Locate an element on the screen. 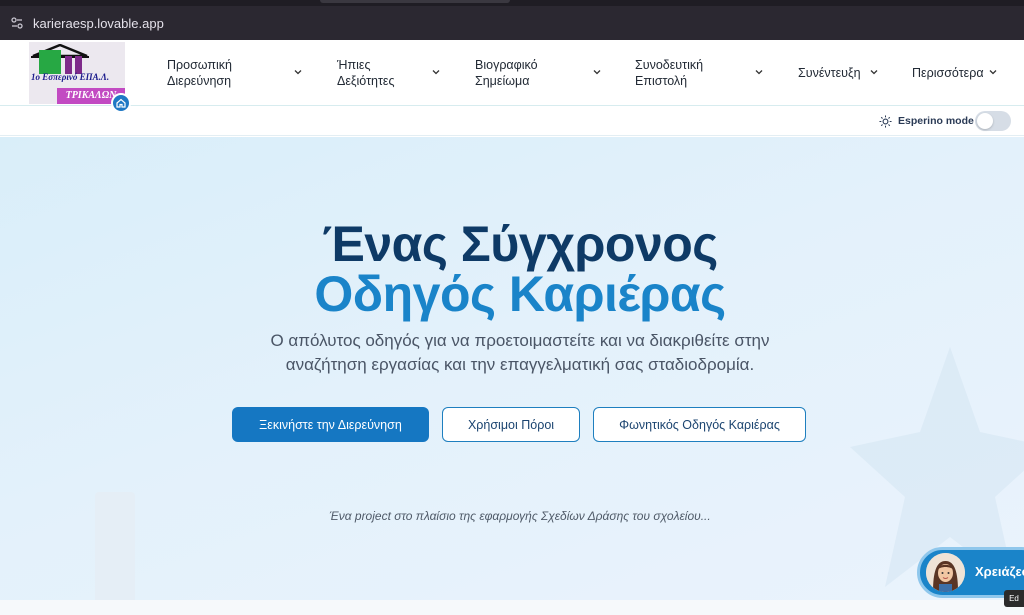  chat-label: Χρειάζεσ is located at coordinates (999, 571).